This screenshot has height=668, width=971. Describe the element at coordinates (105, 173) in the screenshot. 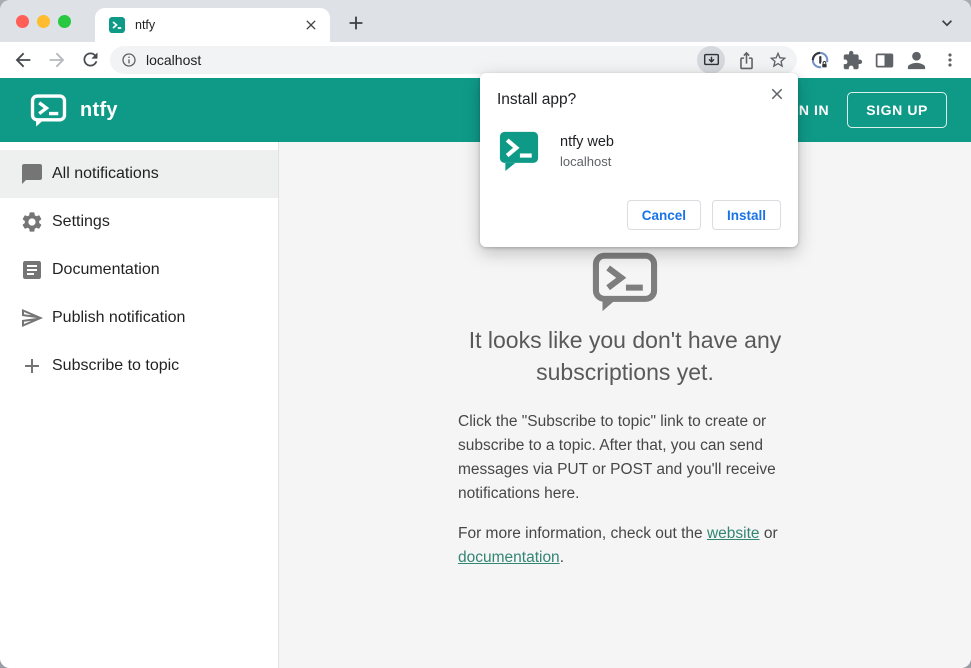

I see `sidebar-item-label: All notifications` at that location.